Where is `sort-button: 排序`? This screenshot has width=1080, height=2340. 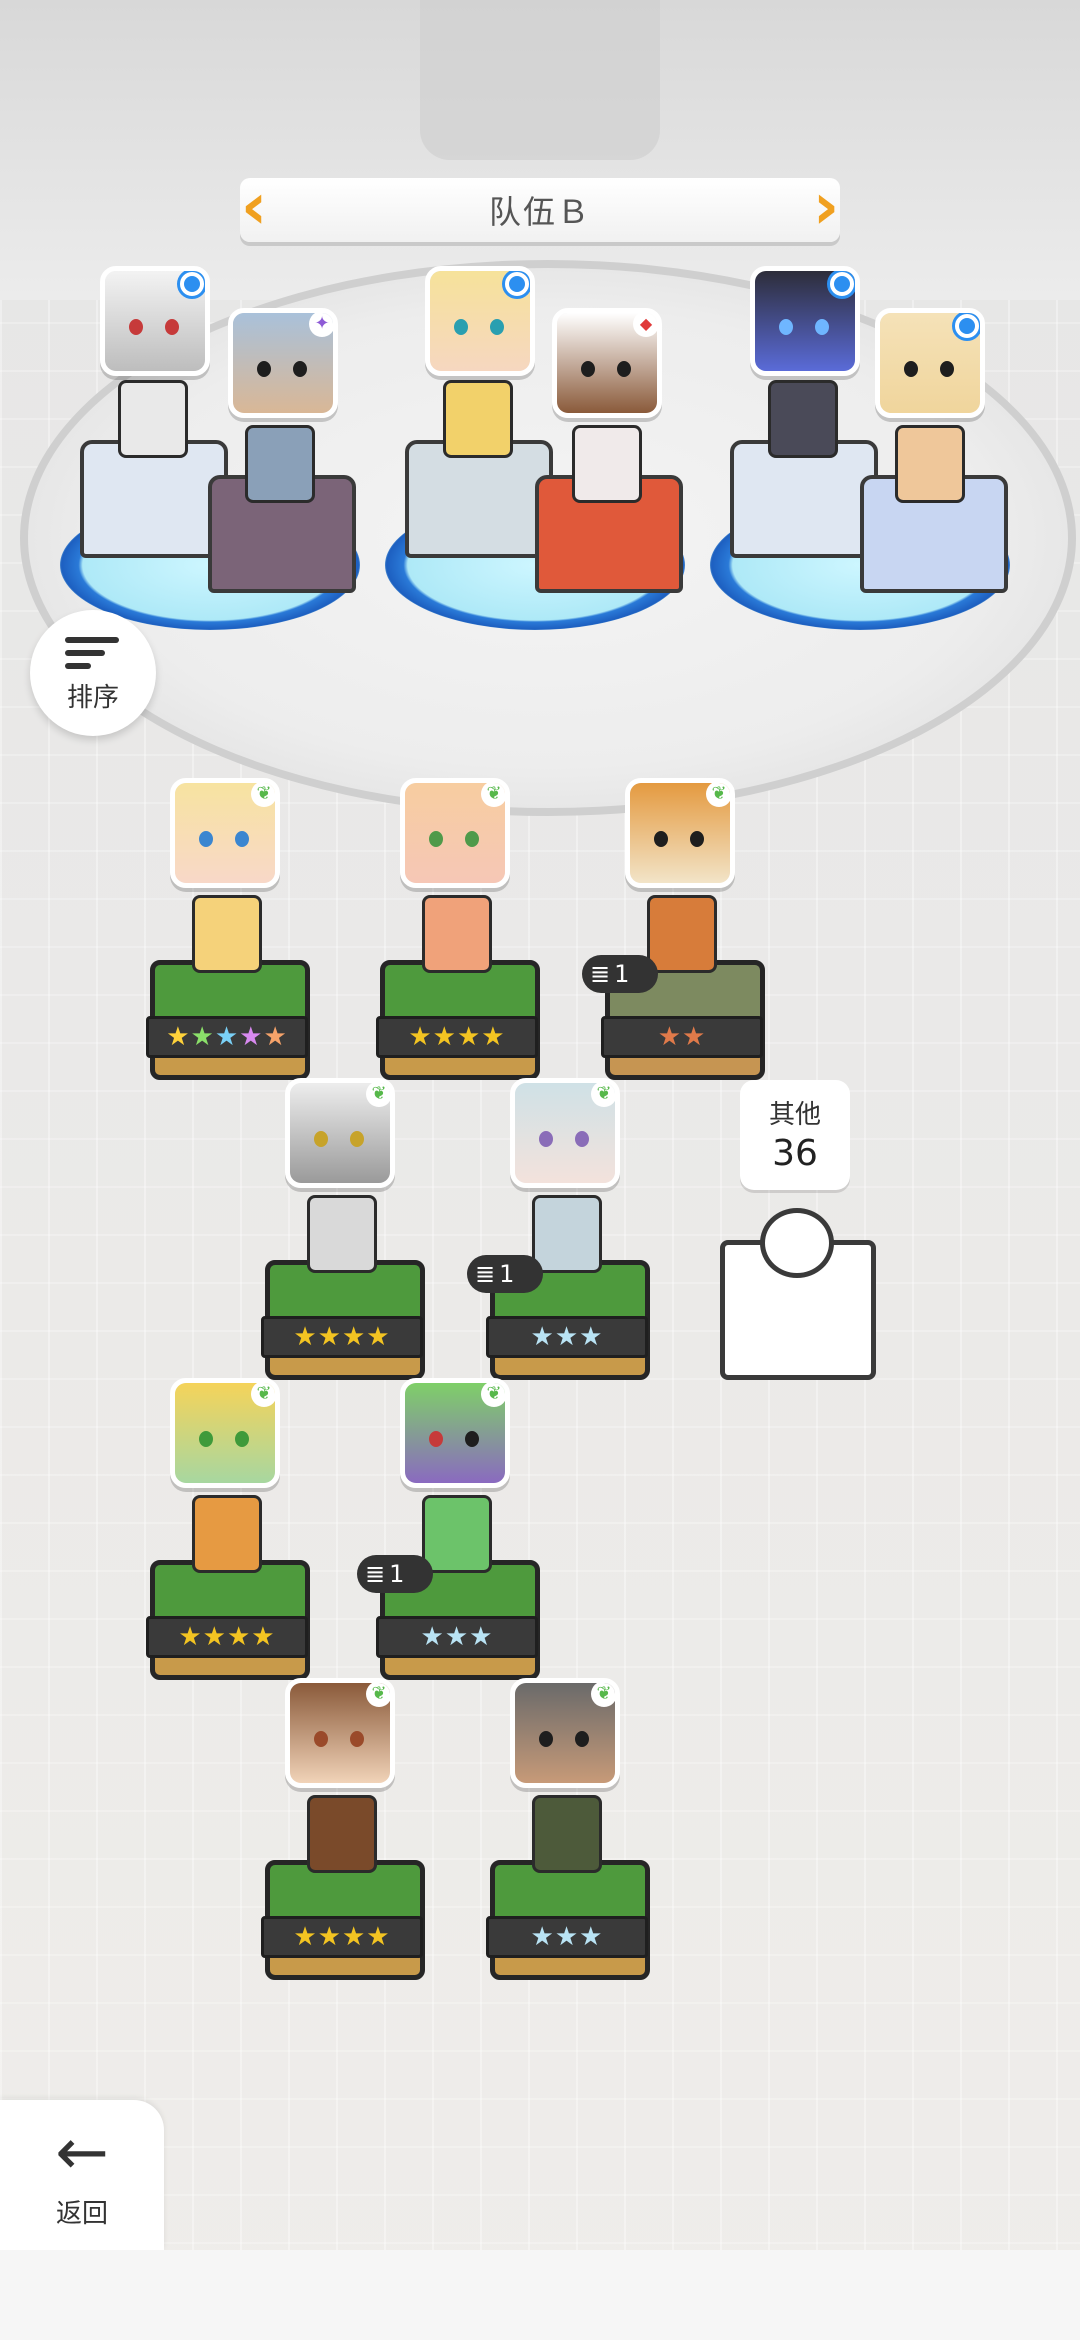 sort-button: 排序 is located at coordinates (93, 673).